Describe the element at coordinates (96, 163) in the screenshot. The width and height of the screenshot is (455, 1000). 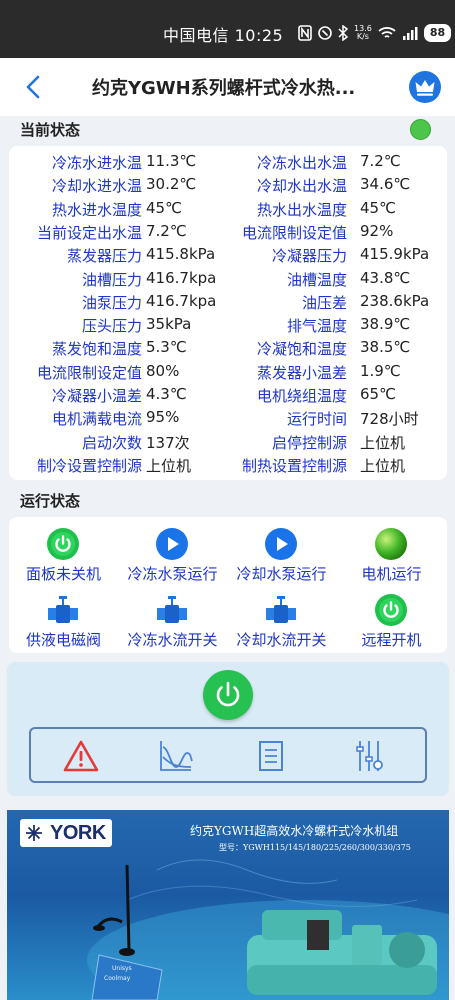
I see `param-label: 冷冻水进水温` at that location.